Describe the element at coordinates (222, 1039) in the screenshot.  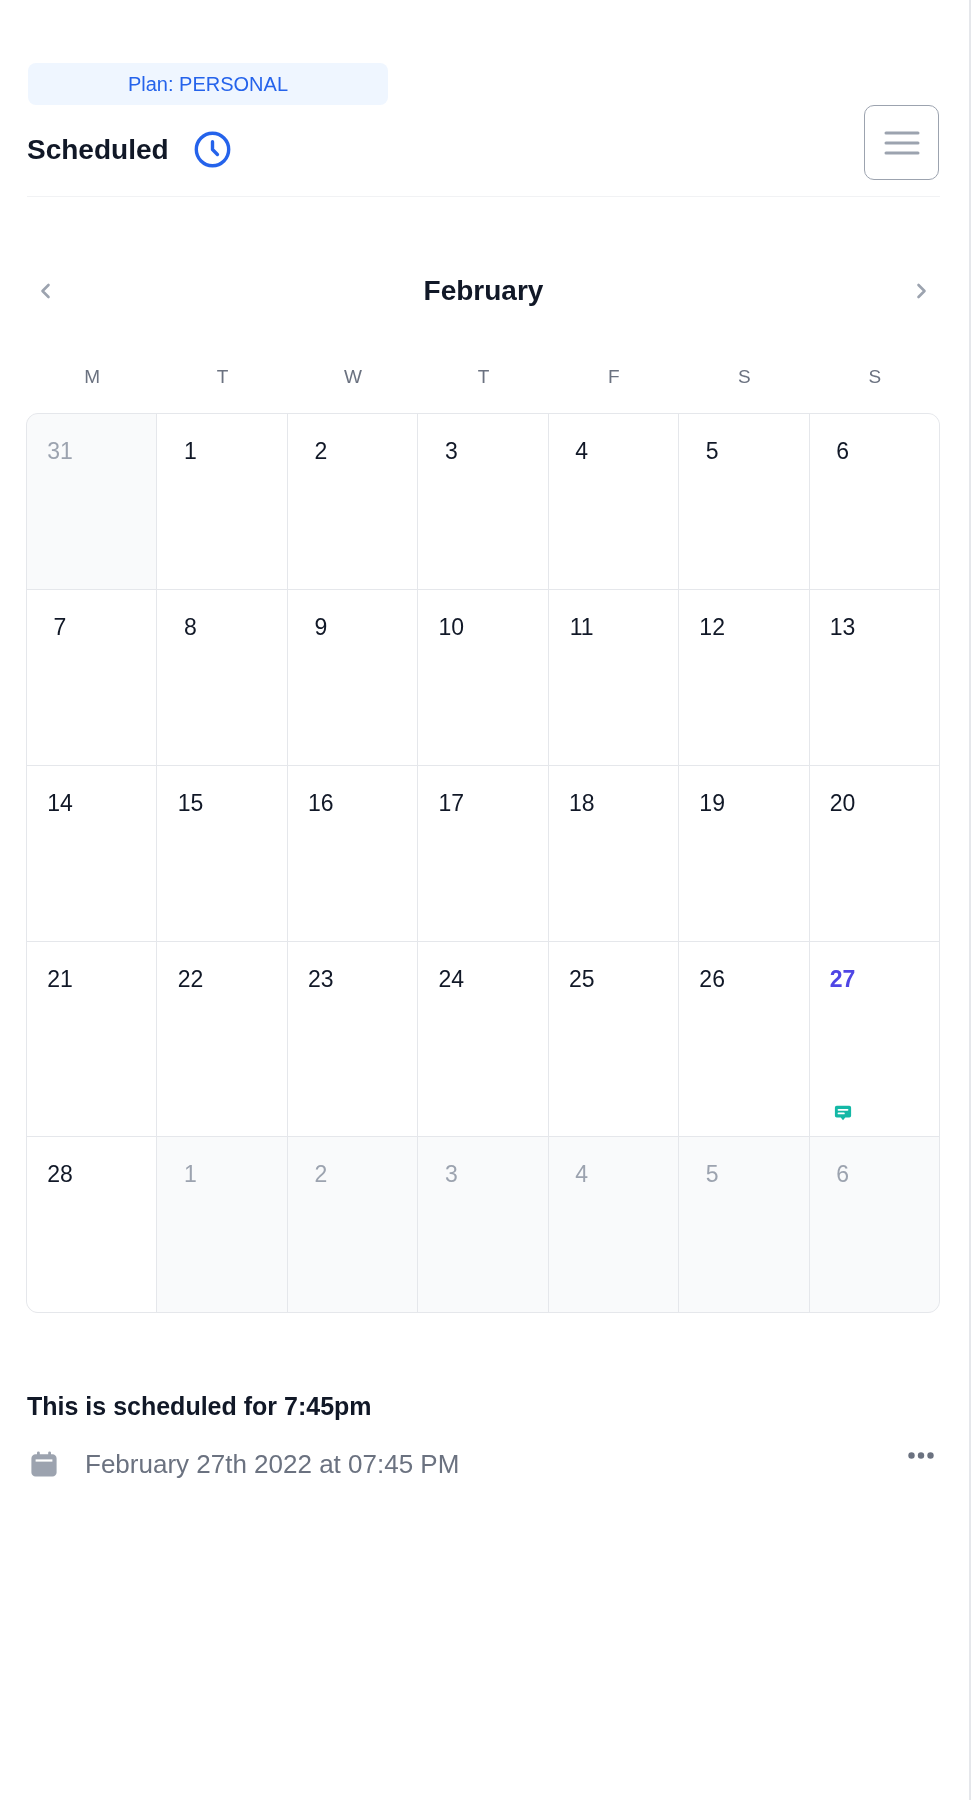
I see `day-cell: 22` at that location.